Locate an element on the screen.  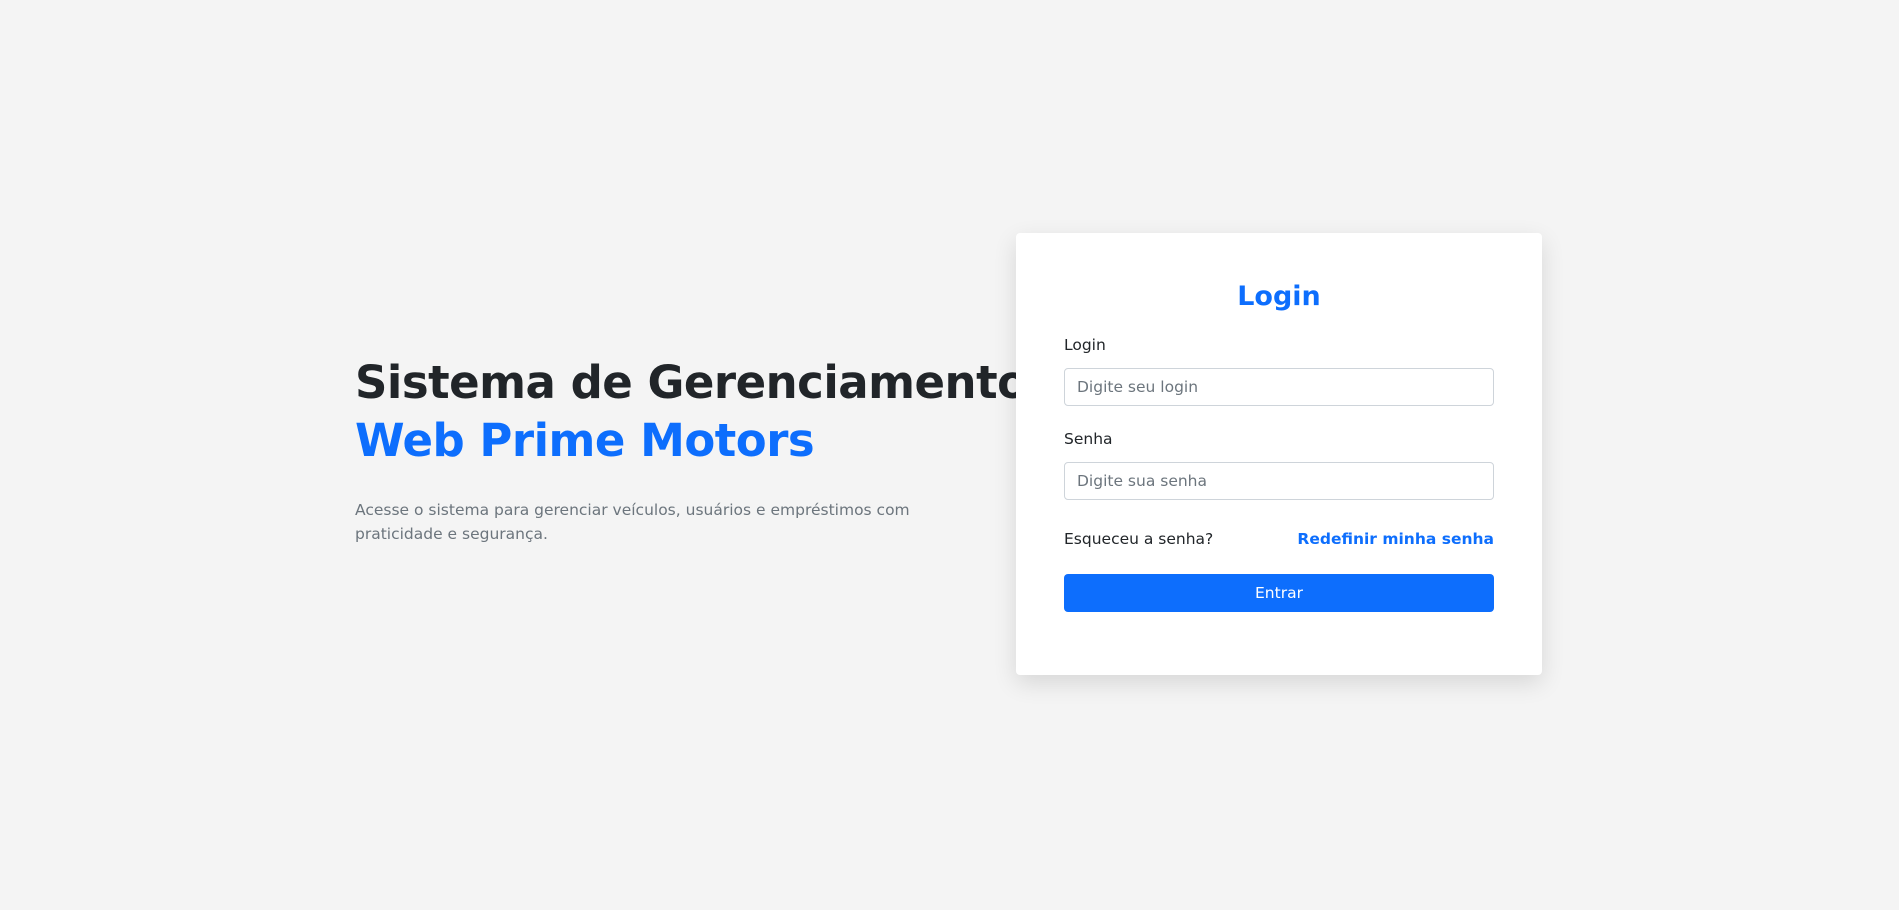
password-field-label: Senha is located at coordinates (1088, 439).